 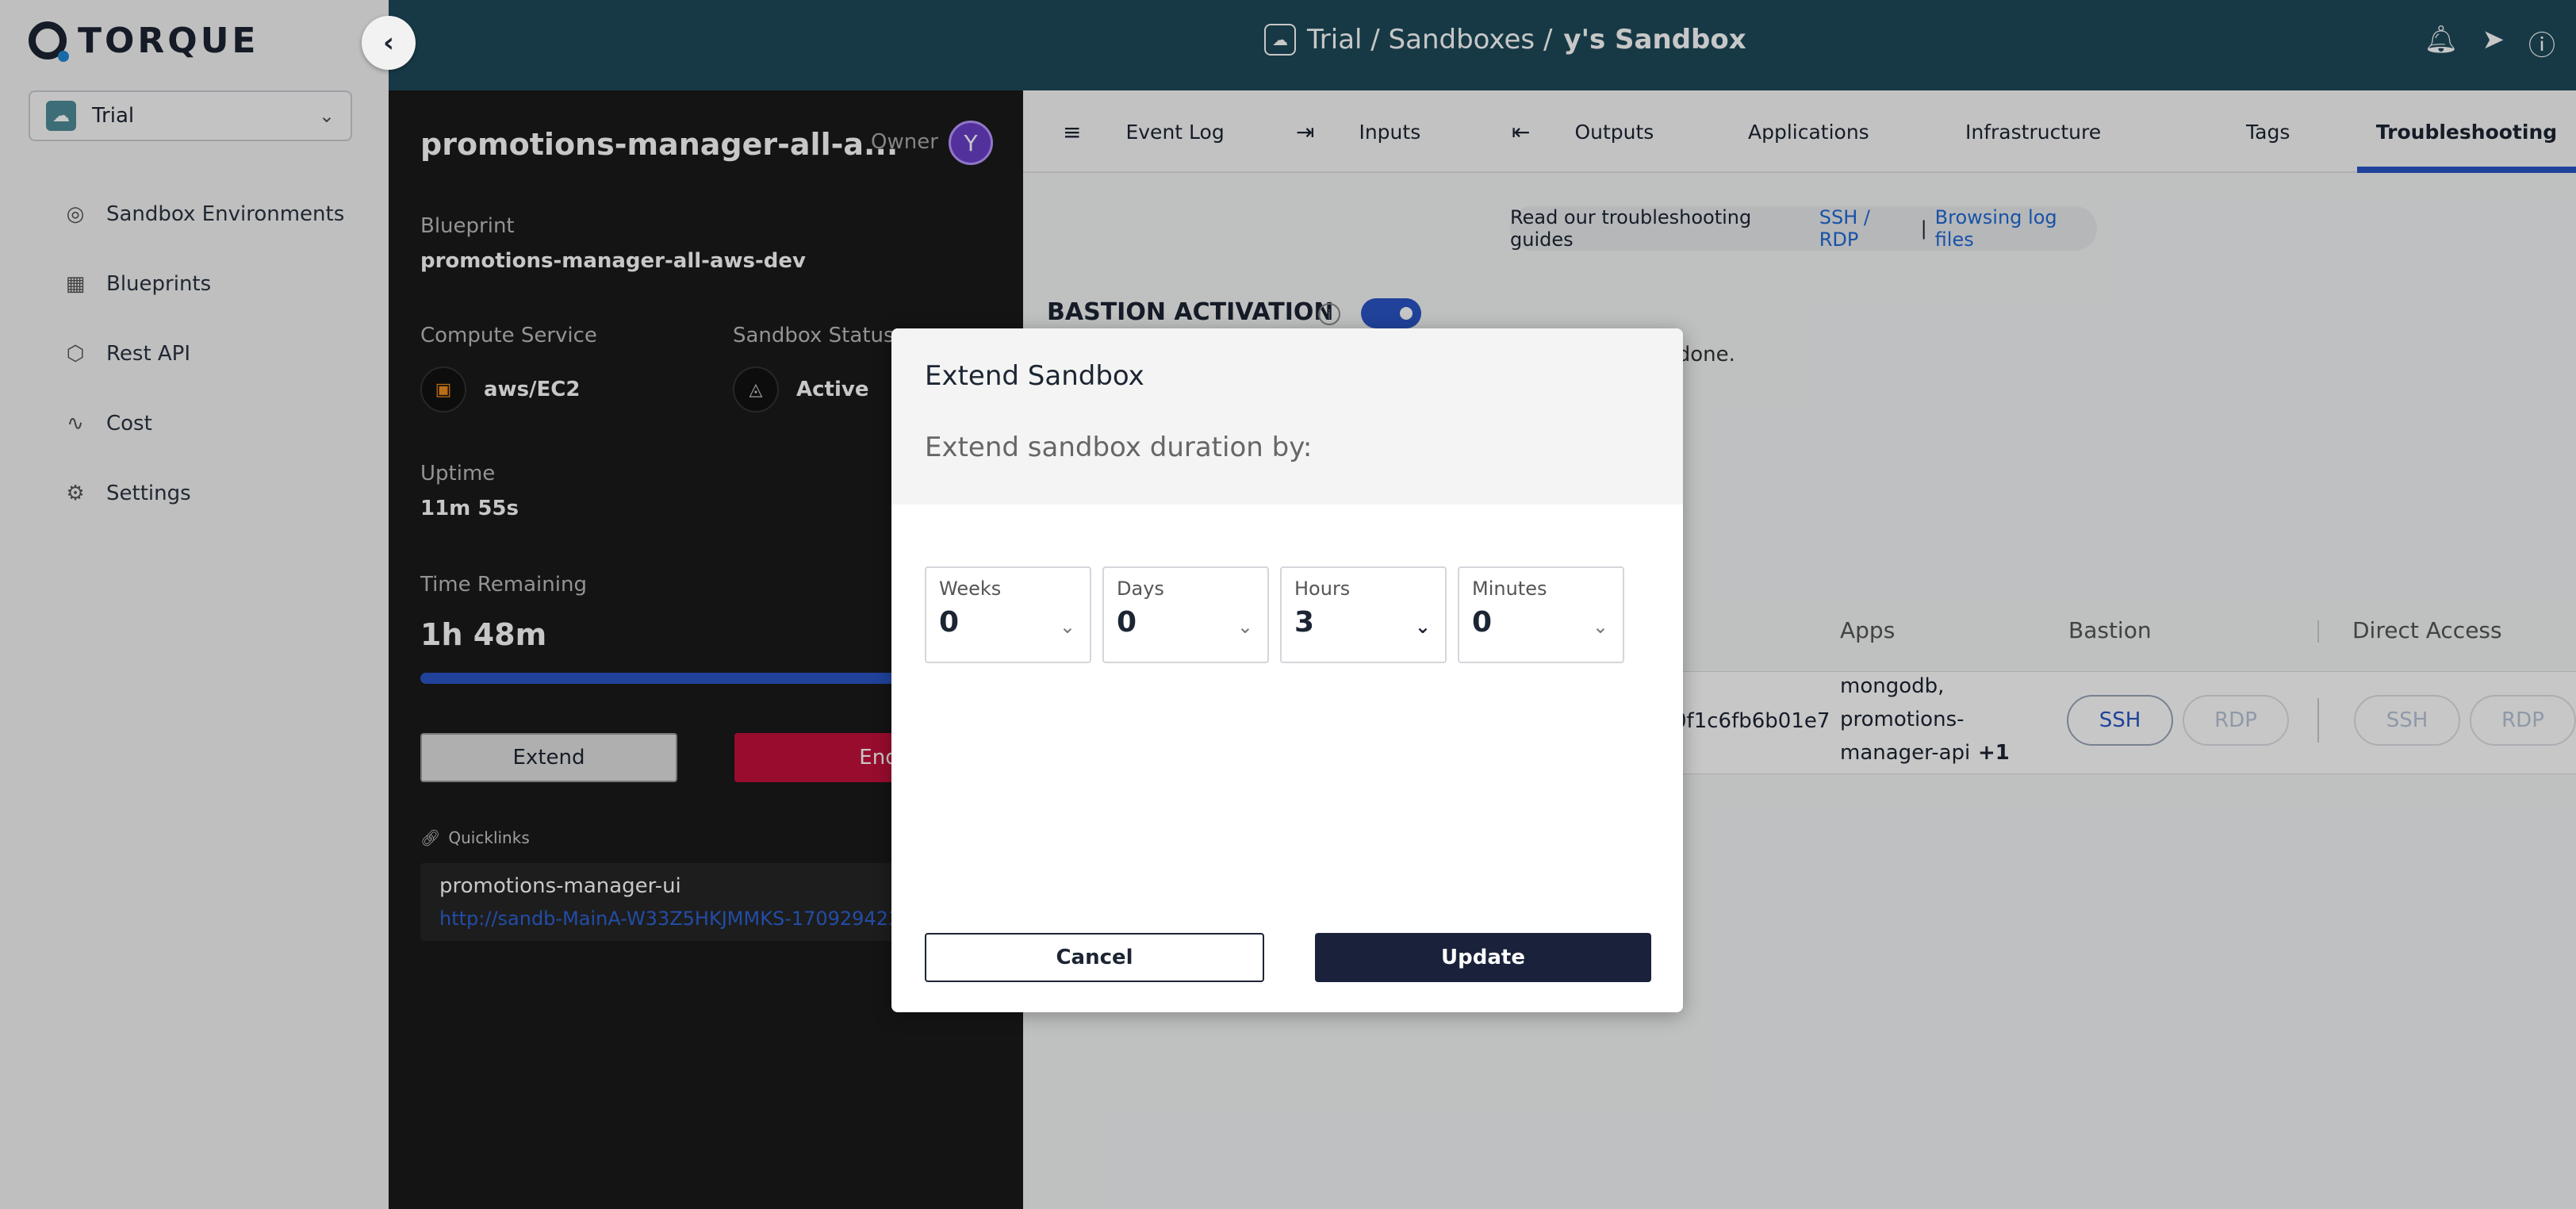 What do you see at coordinates (1483, 622) in the screenshot?
I see `minutes-value: 0` at bounding box center [1483, 622].